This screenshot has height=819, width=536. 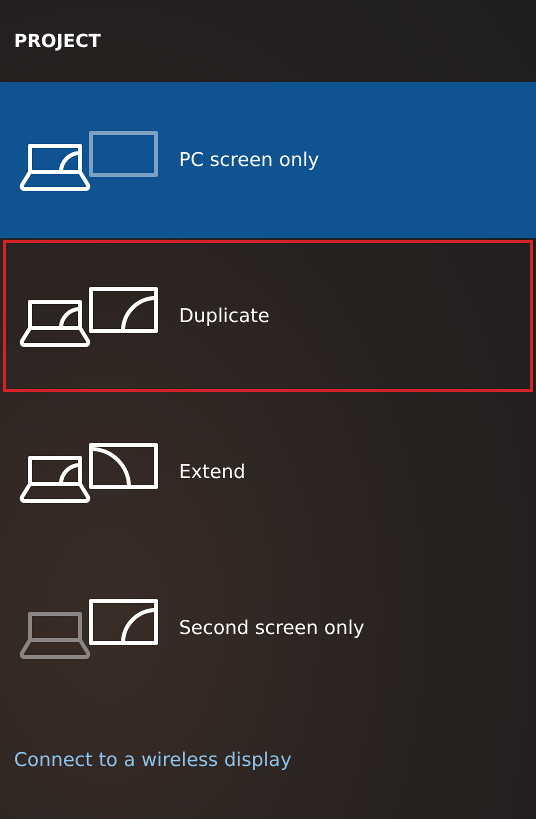 What do you see at coordinates (89, 472) in the screenshot?
I see `extend-screens-icon` at bounding box center [89, 472].